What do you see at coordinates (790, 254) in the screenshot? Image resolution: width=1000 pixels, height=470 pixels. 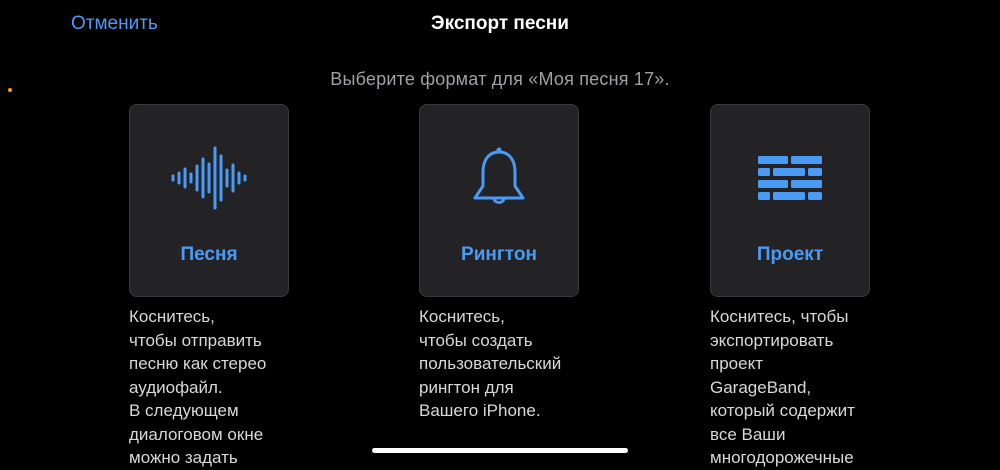 I see `project-option-label: Проект` at bounding box center [790, 254].